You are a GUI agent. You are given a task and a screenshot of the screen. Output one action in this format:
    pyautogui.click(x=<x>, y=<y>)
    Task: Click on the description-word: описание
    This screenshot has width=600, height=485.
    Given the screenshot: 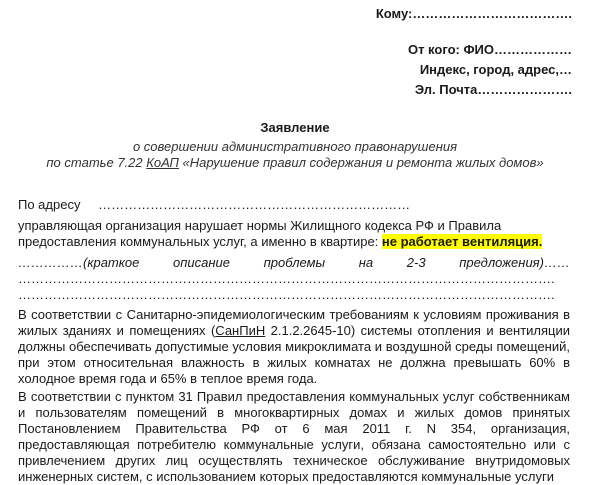 What is the action you would take?
    pyautogui.click(x=201, y=262)
    